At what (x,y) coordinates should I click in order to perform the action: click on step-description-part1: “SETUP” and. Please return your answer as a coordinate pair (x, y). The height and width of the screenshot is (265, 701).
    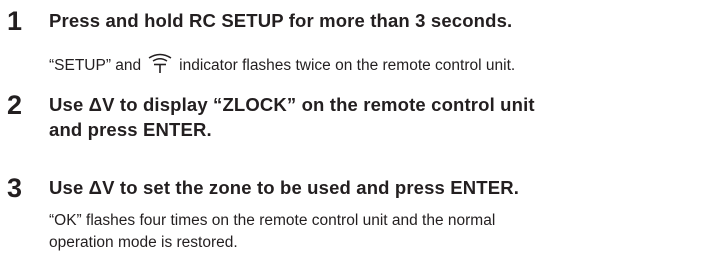
    Looking at the image, I should click on (95, 65).